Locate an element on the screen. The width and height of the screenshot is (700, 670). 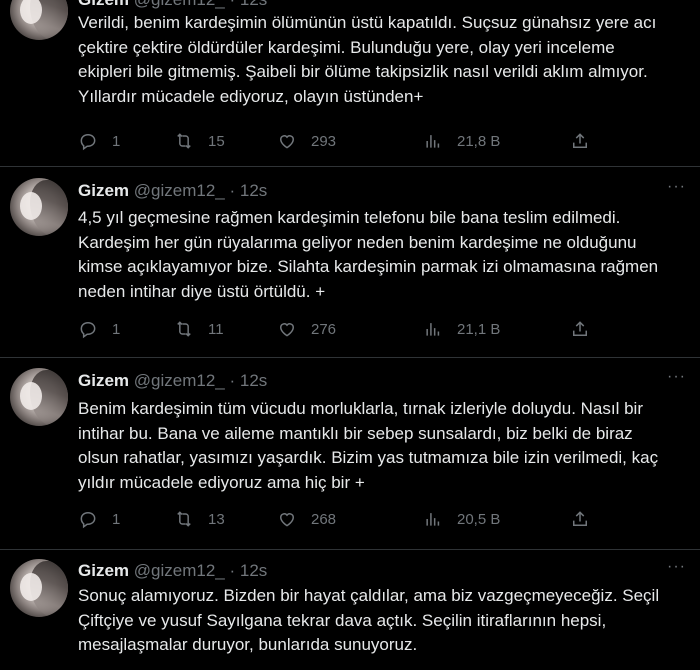
like-count: 276 is located at coordinates (324, 329).